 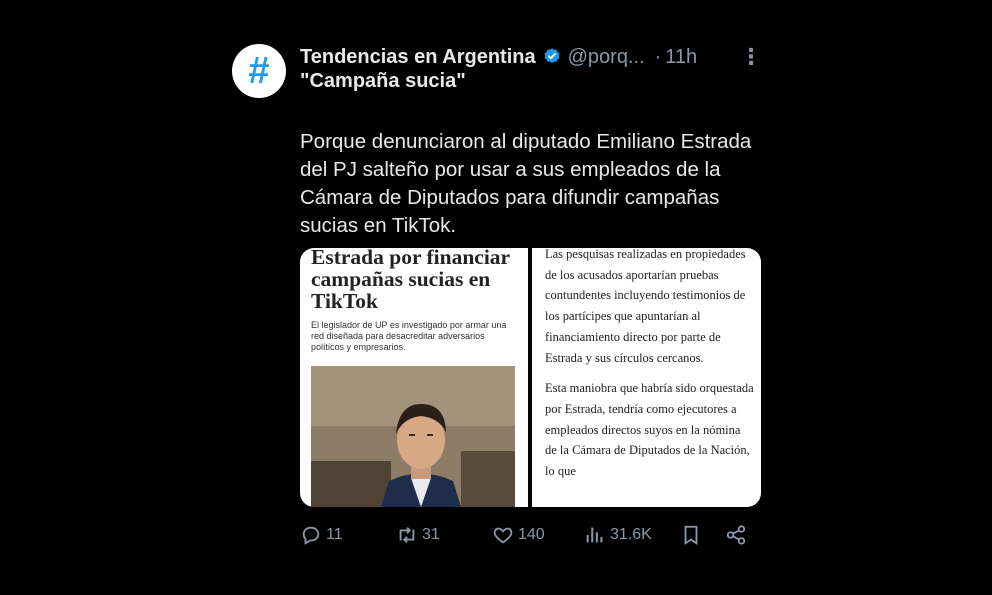 I want to click on heart-icon, so click(x=503, y=535).